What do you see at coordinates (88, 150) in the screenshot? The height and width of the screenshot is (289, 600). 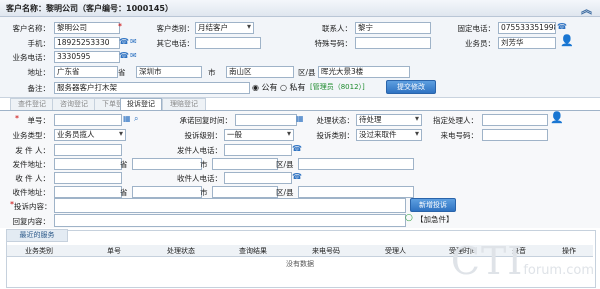 I see `sender-field` at bounding box center [88, 150].